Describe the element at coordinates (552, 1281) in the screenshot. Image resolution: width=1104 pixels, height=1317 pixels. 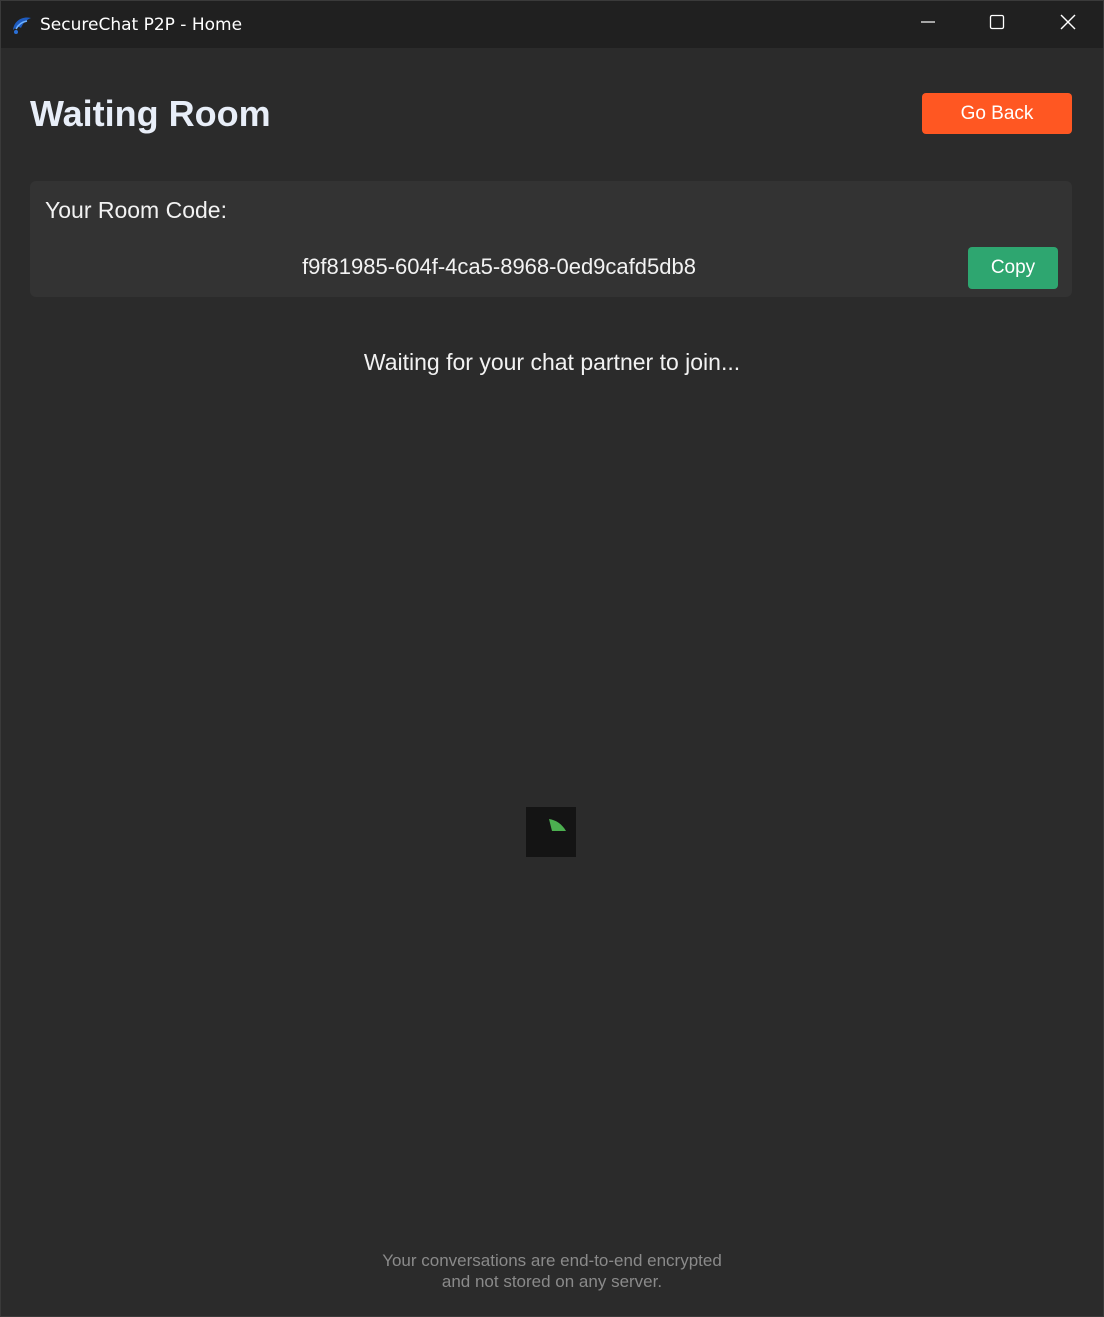
I see `encryption-notice-line-2: and not stored on any server.` at that location.